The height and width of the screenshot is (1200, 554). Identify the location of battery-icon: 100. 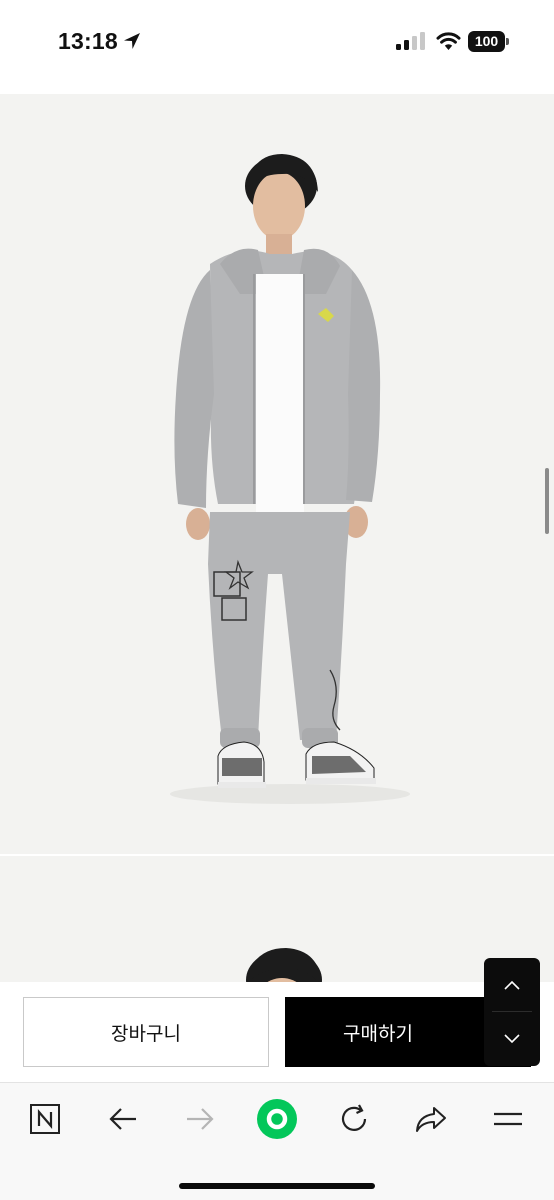
(489, 41).